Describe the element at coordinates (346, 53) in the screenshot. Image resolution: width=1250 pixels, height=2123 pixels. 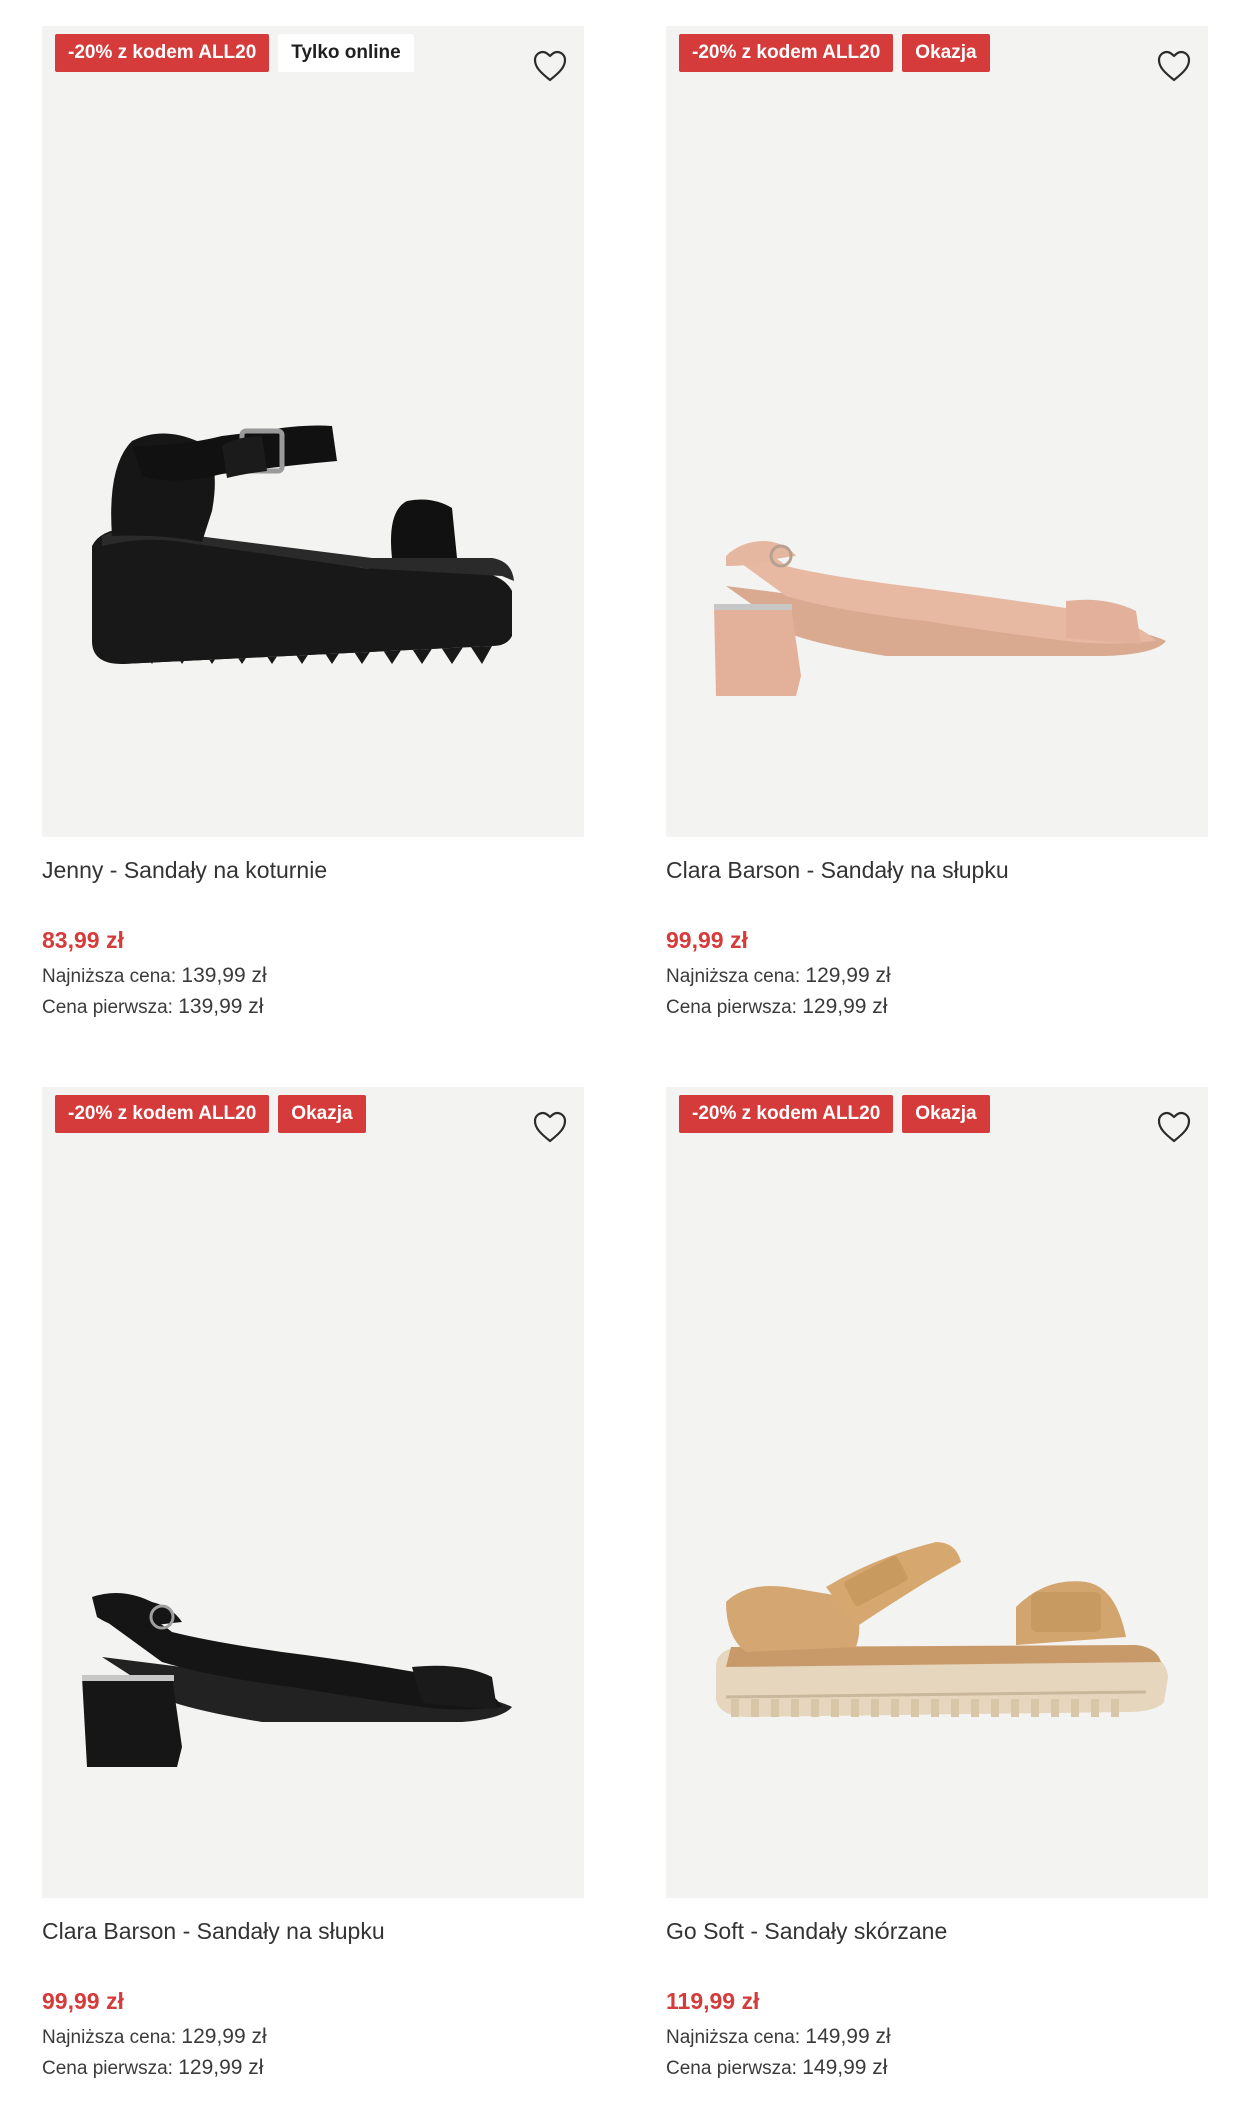
I see `online-only-badge: Tylko online` at that location.